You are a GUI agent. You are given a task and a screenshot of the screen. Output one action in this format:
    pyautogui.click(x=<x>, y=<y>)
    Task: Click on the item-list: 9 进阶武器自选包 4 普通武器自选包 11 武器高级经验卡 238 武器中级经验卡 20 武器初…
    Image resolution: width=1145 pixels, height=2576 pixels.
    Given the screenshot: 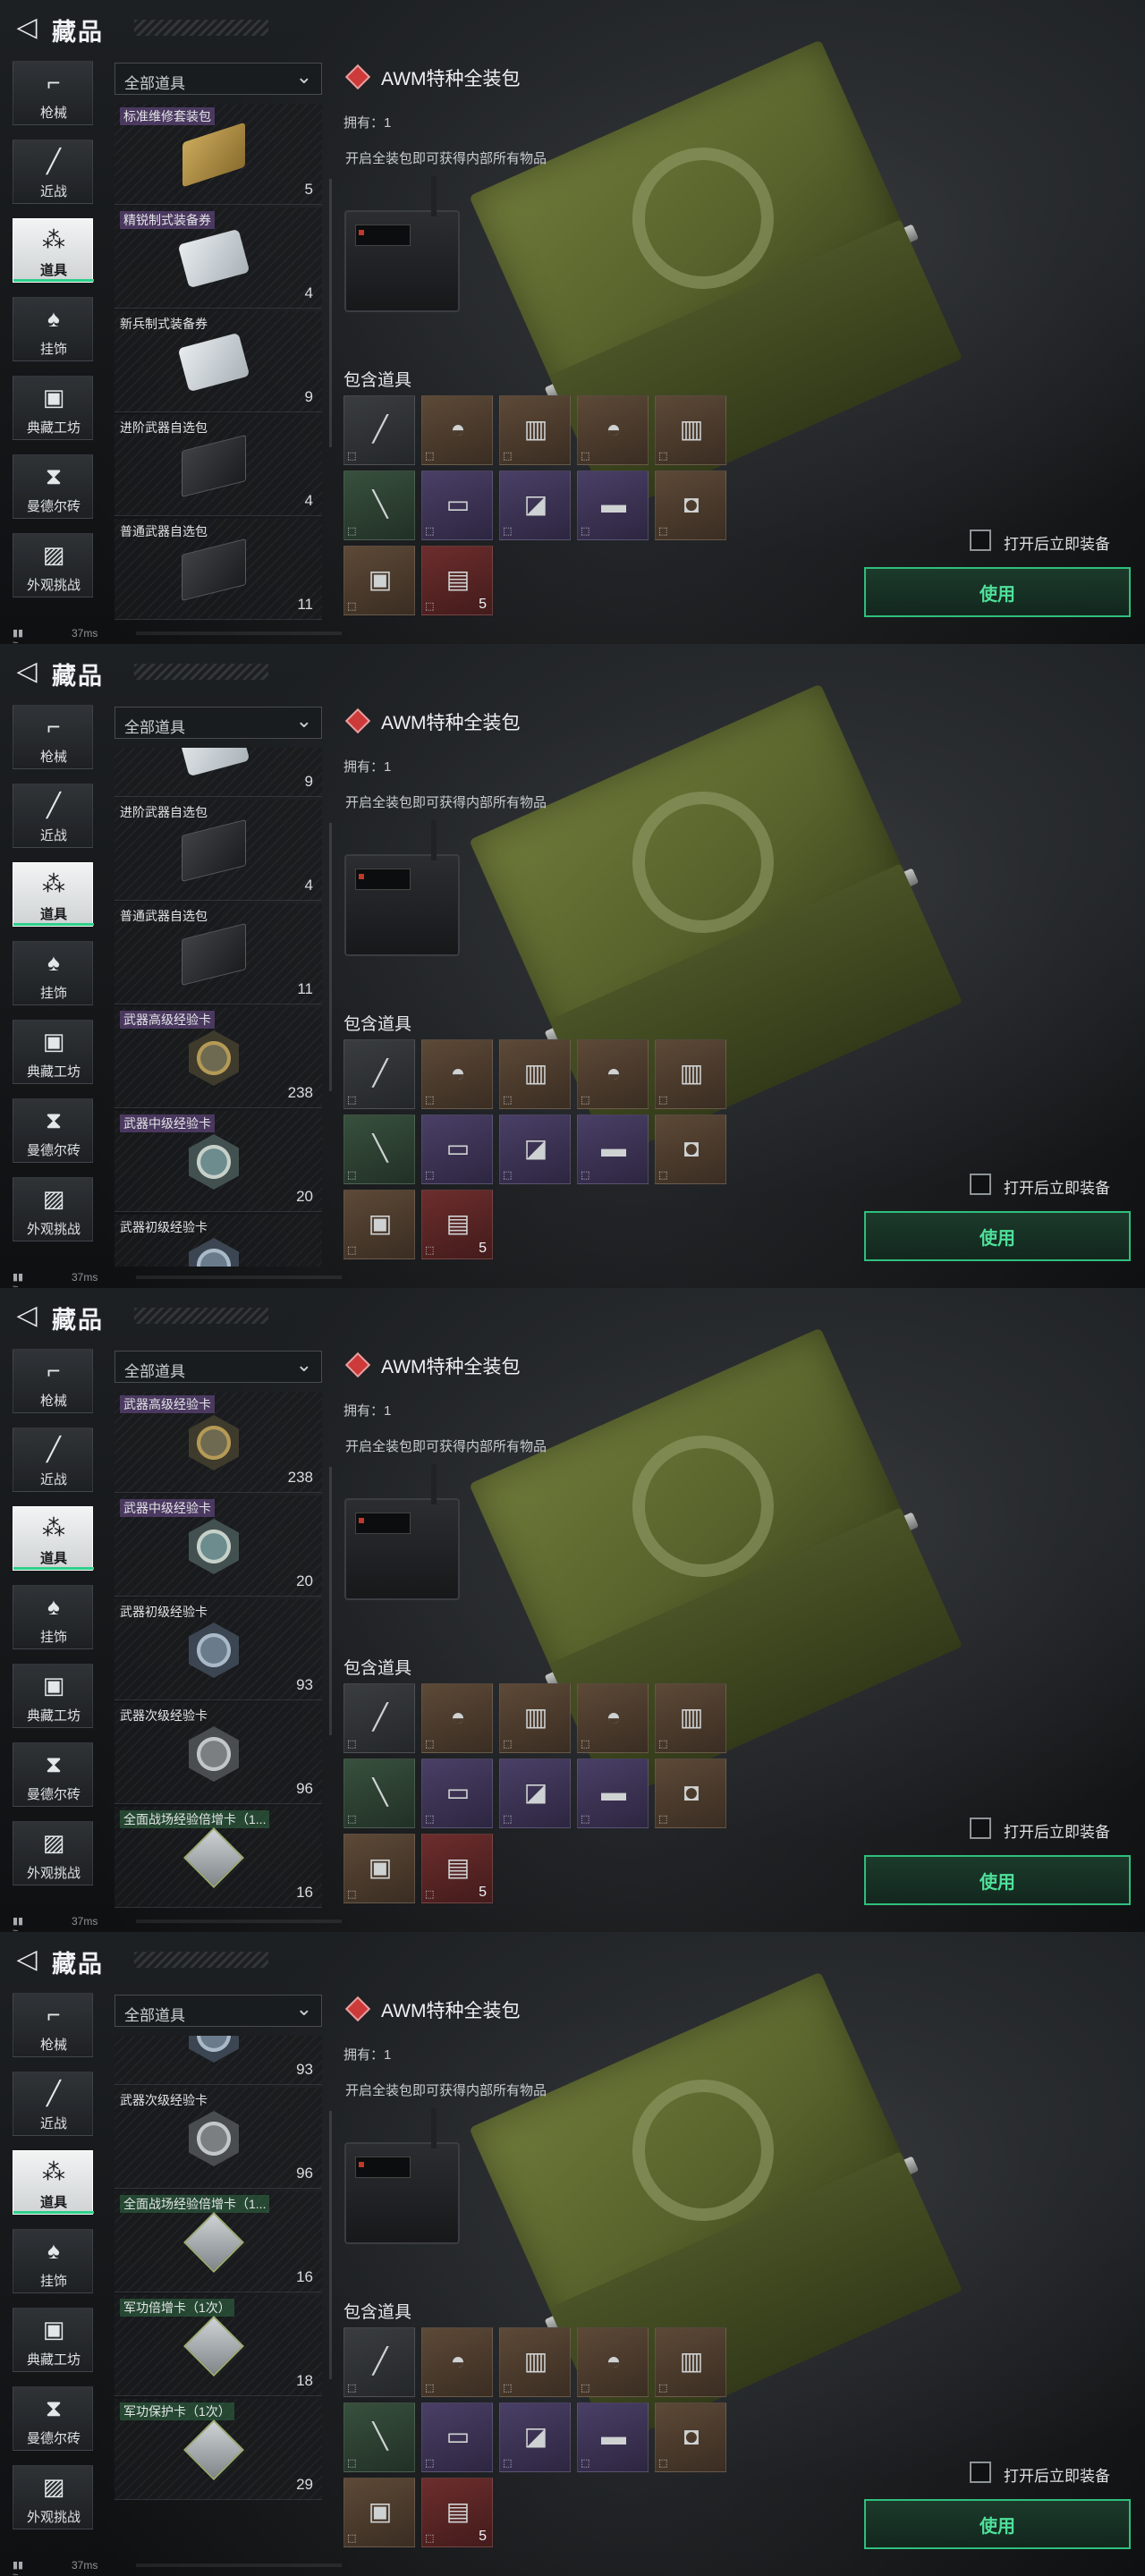 What is the action you would take?
    pyautogui.click(x=220, y=1007)
    